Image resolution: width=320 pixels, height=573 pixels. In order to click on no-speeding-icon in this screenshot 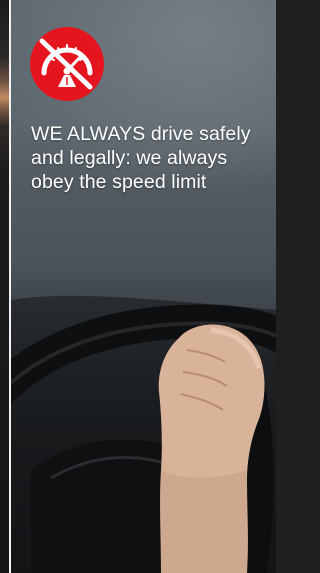, I will do `click(67, 64)`.